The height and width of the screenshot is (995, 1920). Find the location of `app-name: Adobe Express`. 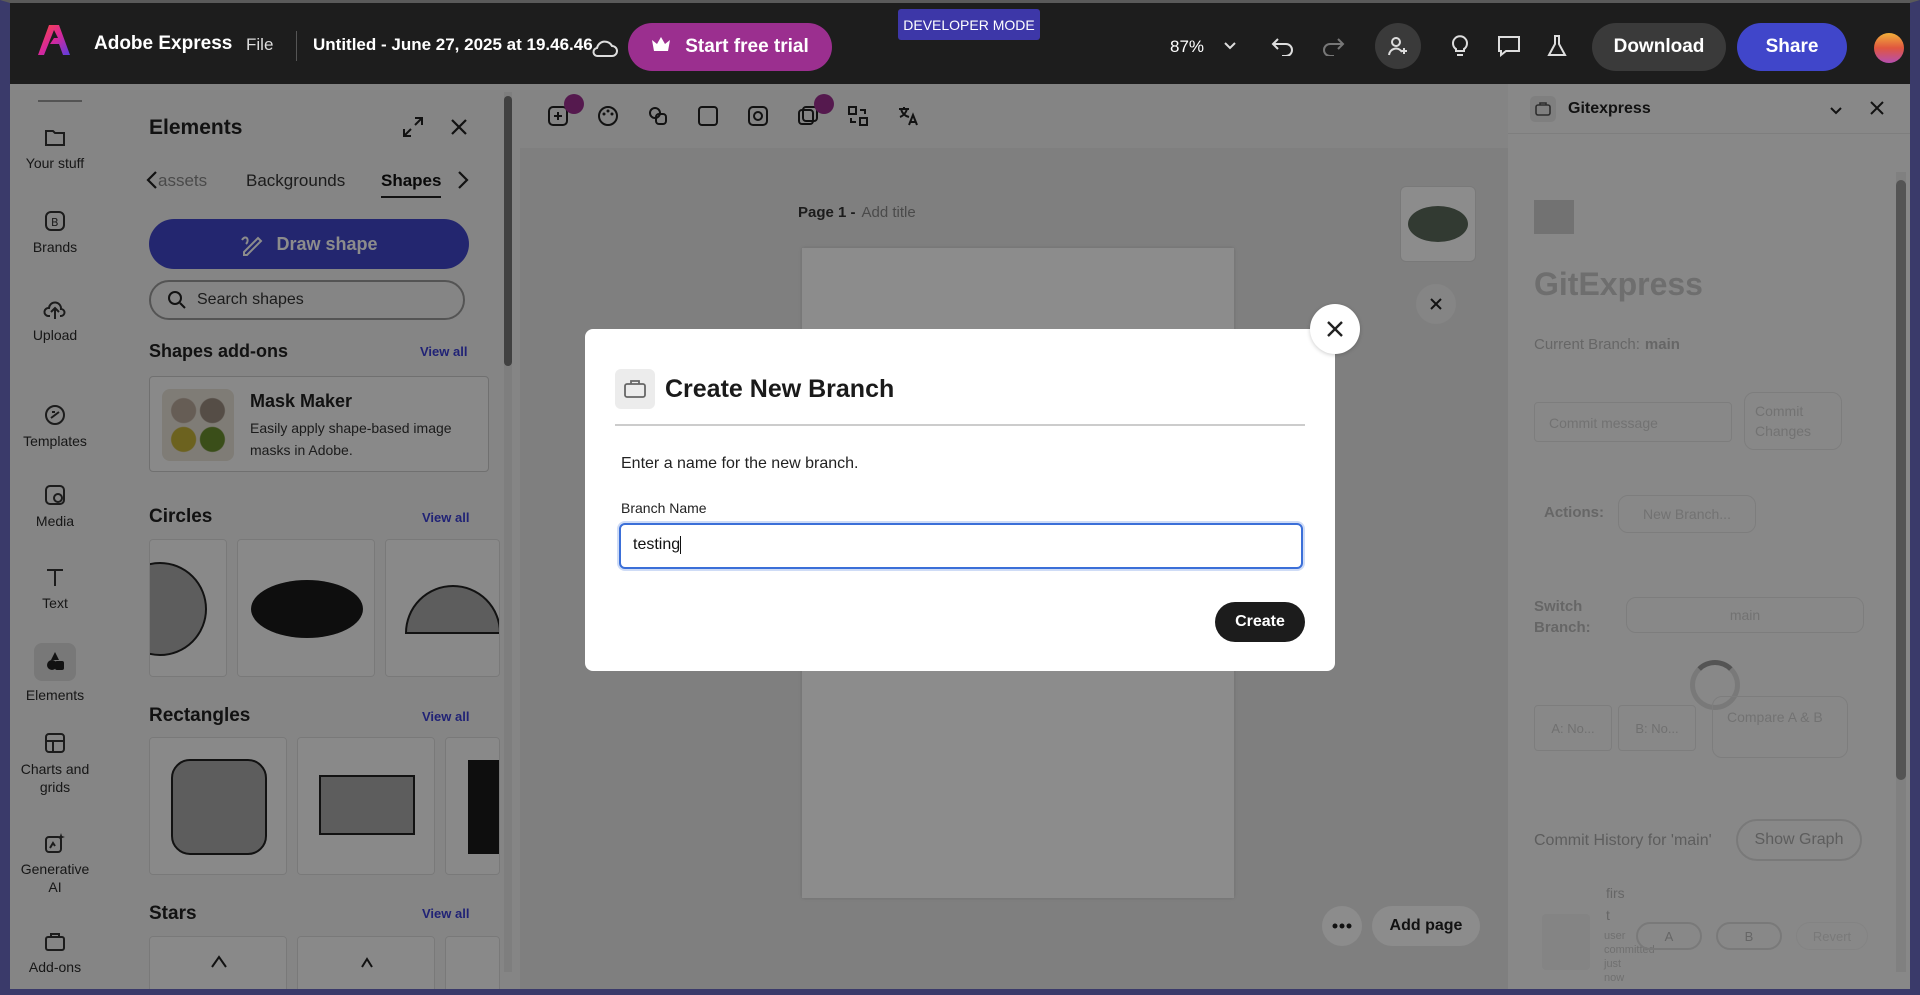

app-name: Adobe Express is located at coordinates (163, 43).